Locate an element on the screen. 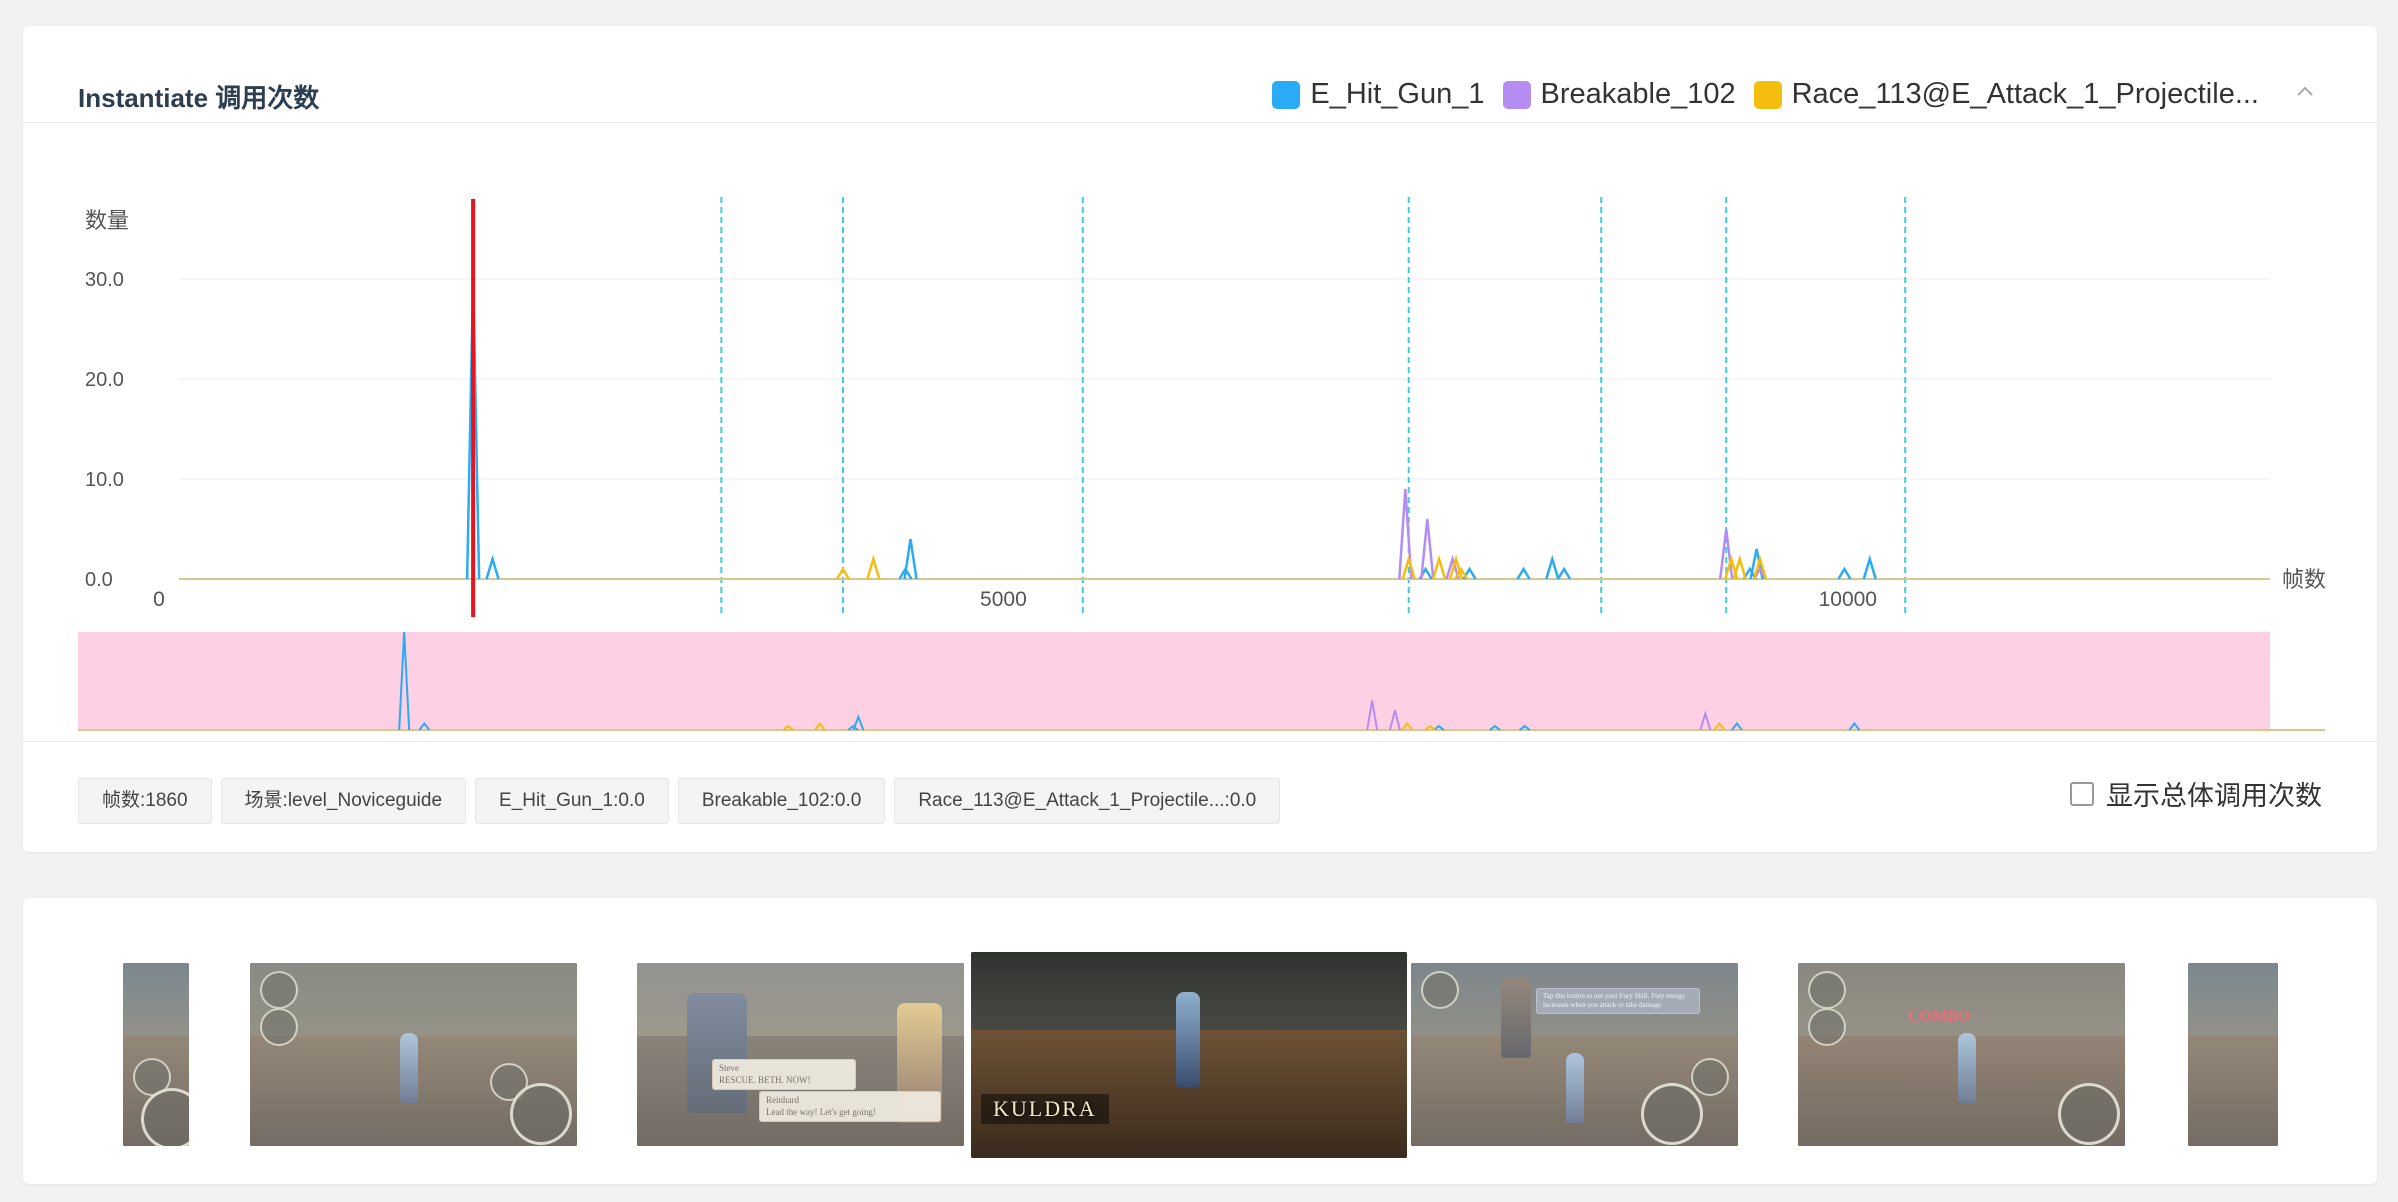  tag-race-projectile: Race_113@E_Attack_1_Projectile...:0.0 is located at coordinates (1087, 801).